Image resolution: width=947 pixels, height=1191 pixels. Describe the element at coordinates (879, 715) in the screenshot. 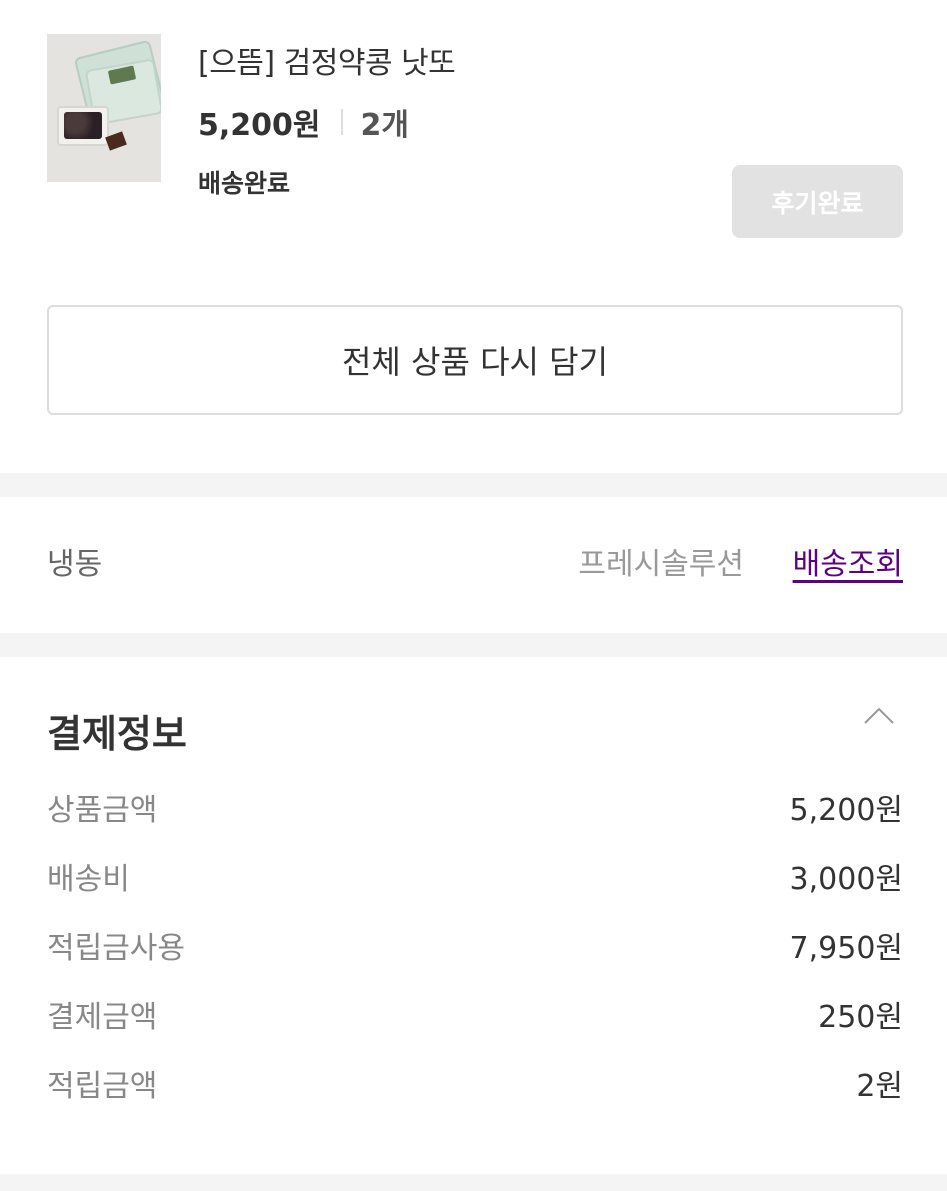

I see `chevron-up-icon` at that location.